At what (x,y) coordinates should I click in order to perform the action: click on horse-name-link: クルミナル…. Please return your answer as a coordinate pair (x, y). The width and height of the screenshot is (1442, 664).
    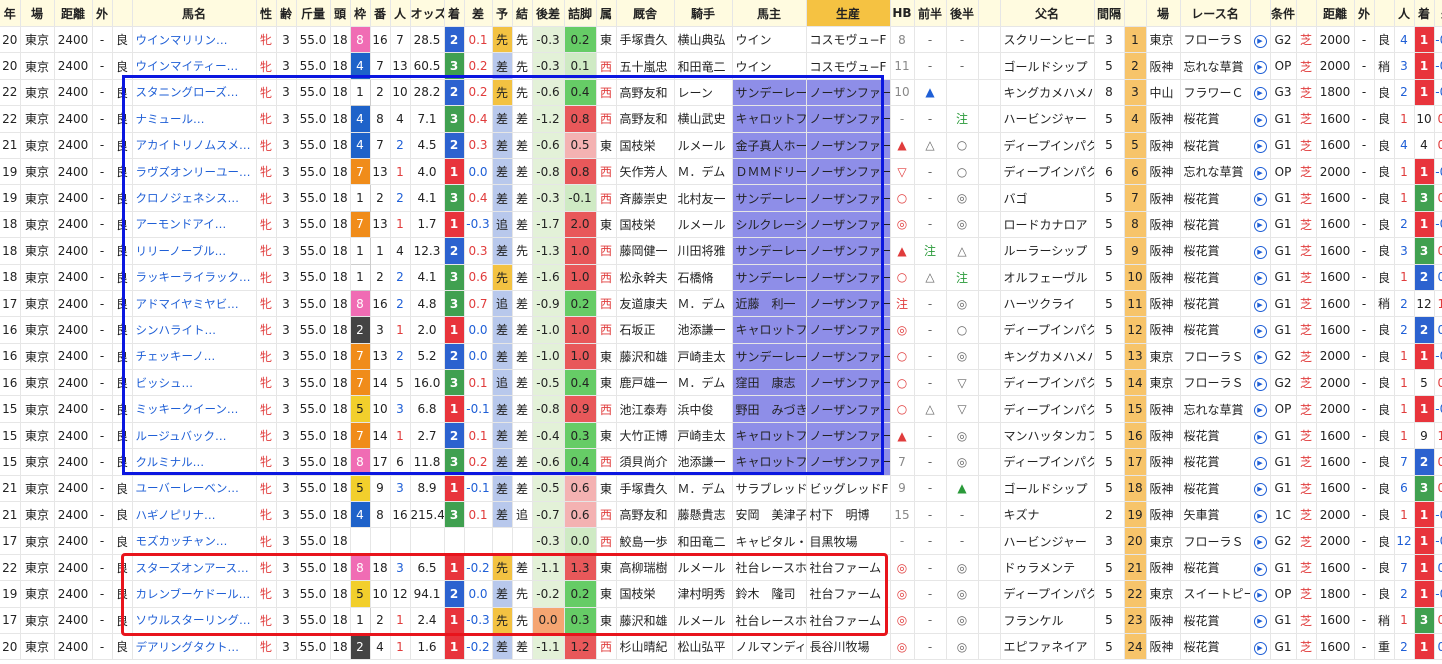
    Looking at the image, I should click on (194, 462).